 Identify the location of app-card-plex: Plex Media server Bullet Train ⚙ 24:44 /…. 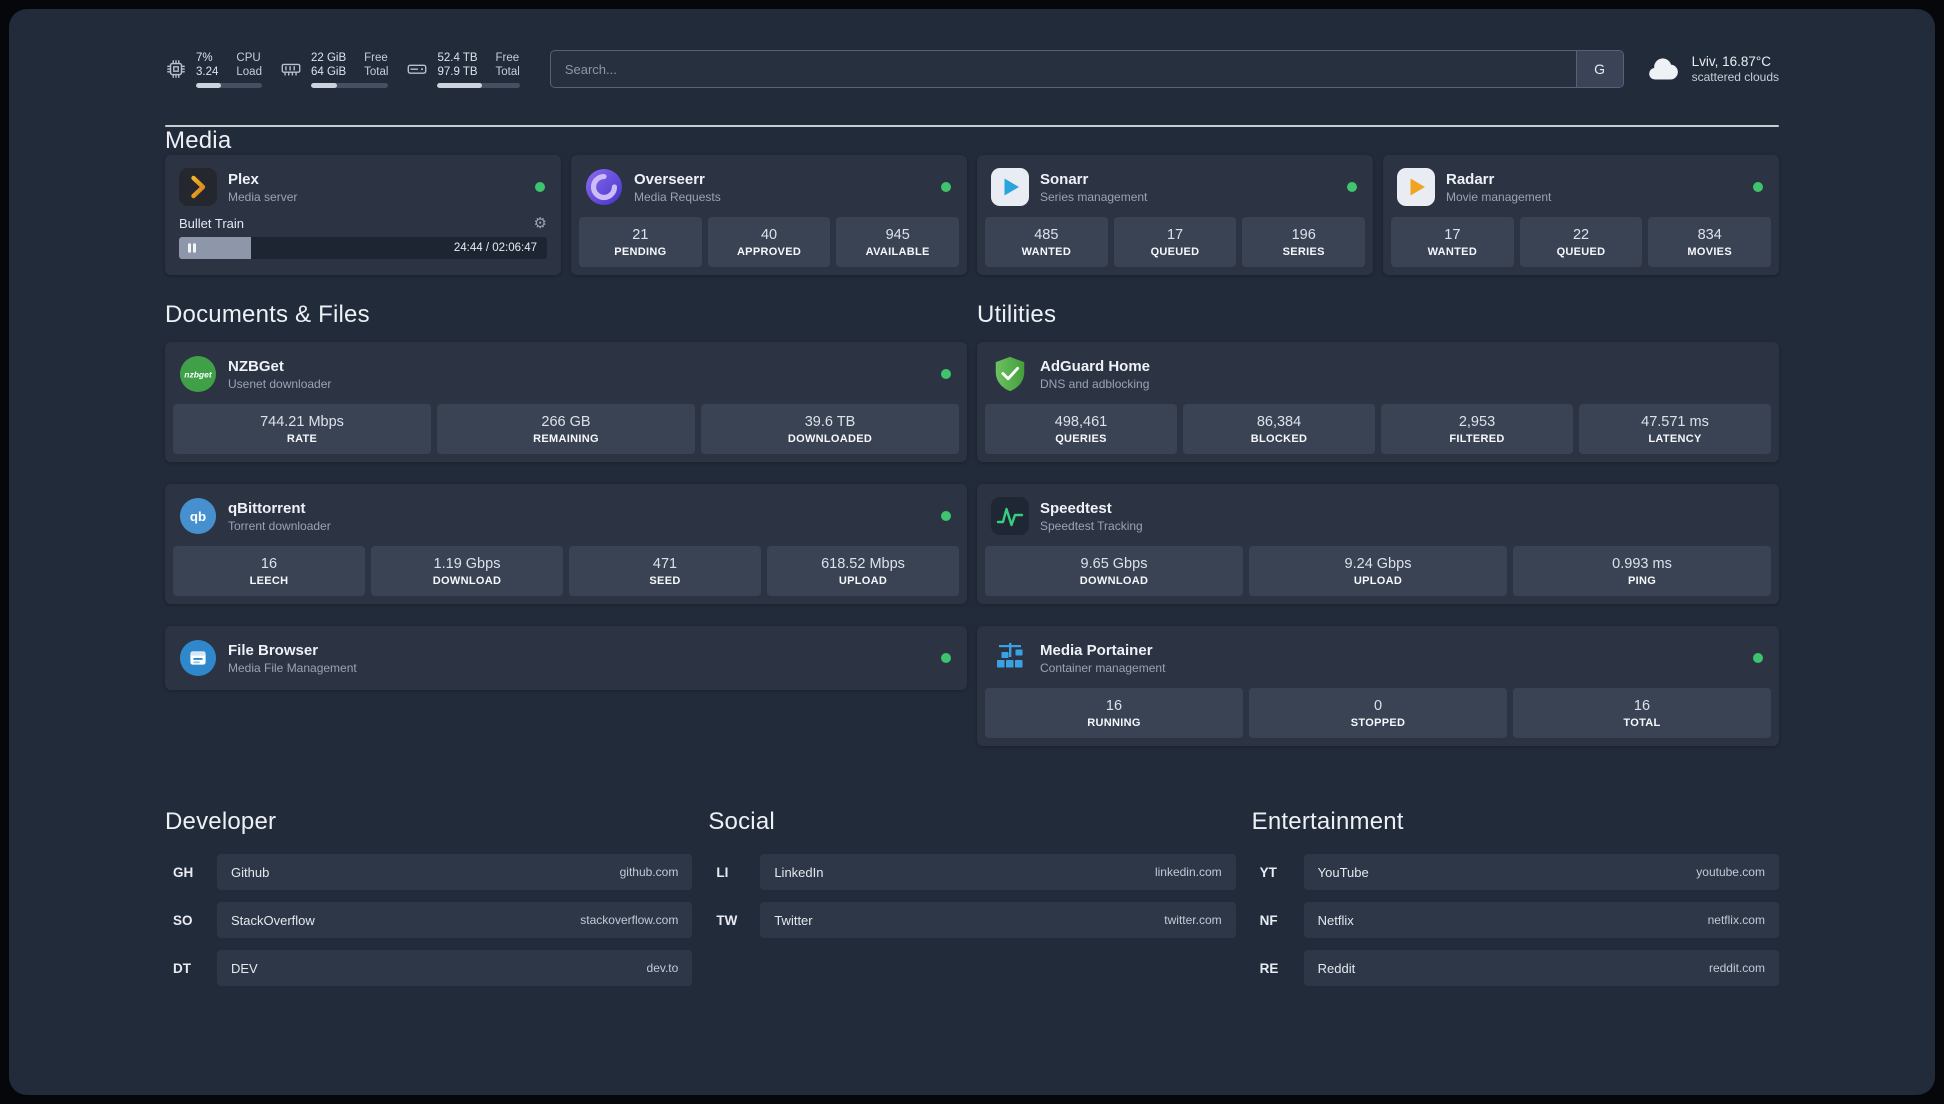
(363, 215).